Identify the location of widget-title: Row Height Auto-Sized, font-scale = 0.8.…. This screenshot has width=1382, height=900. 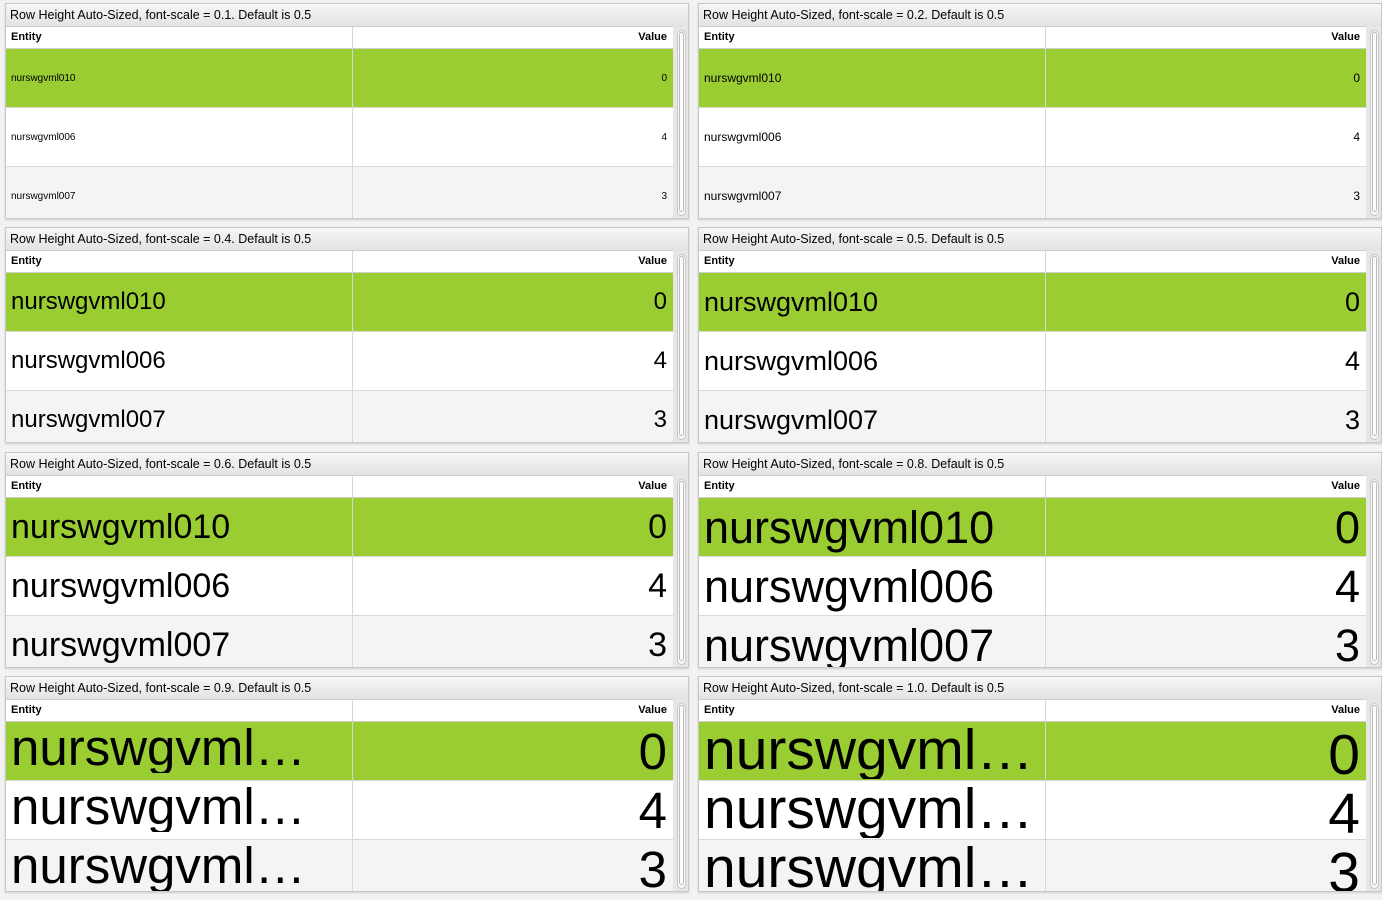
(1040, 464).